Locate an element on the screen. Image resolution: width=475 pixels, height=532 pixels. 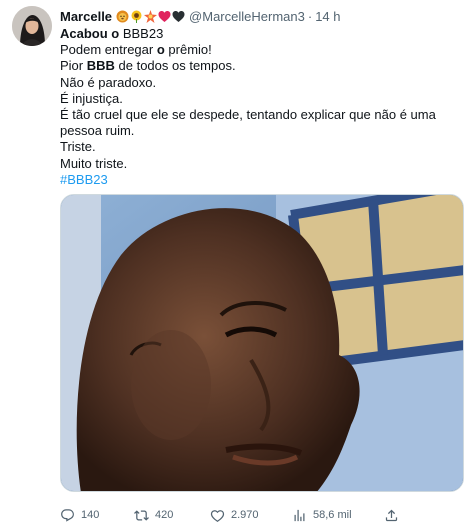
author-emojis is located at coordinates (150, 16).